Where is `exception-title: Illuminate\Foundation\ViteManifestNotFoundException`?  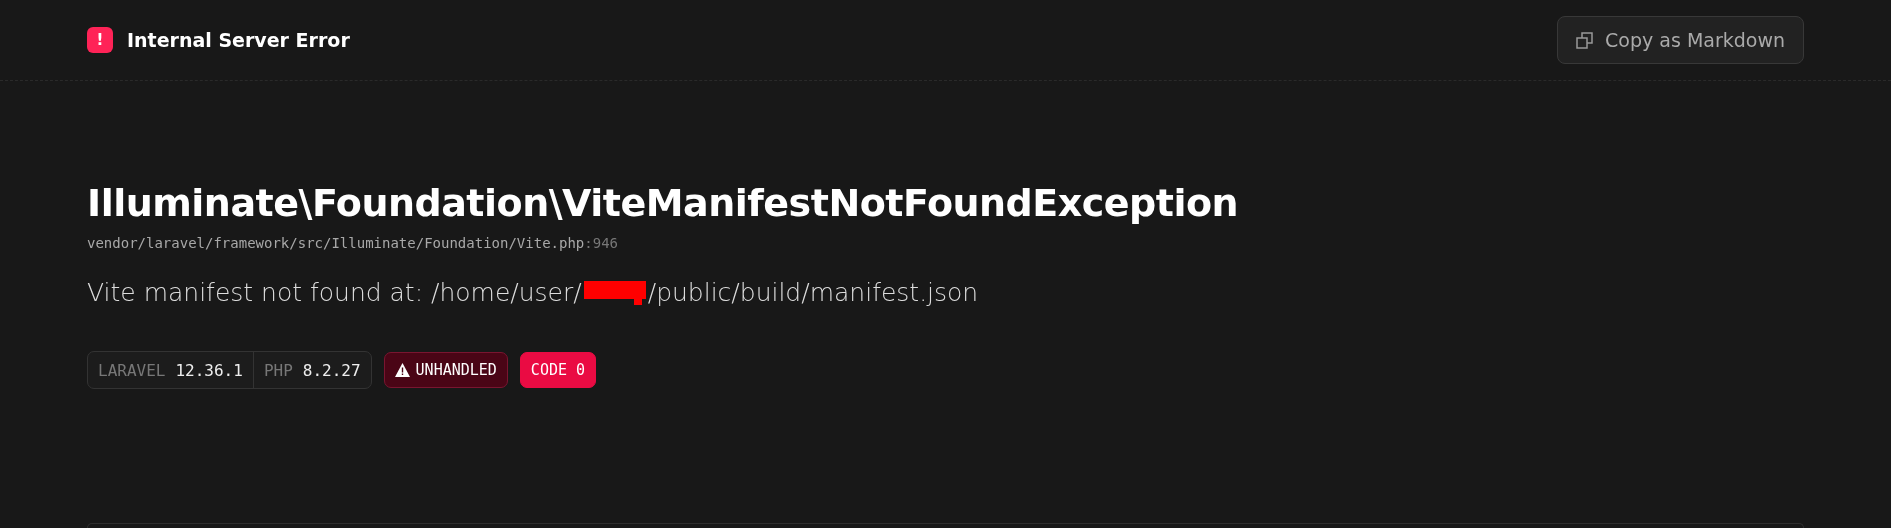 exception-title: Illuminate\Foundation\ViteManifestNotFoundException is located at coordinates (663, 203).